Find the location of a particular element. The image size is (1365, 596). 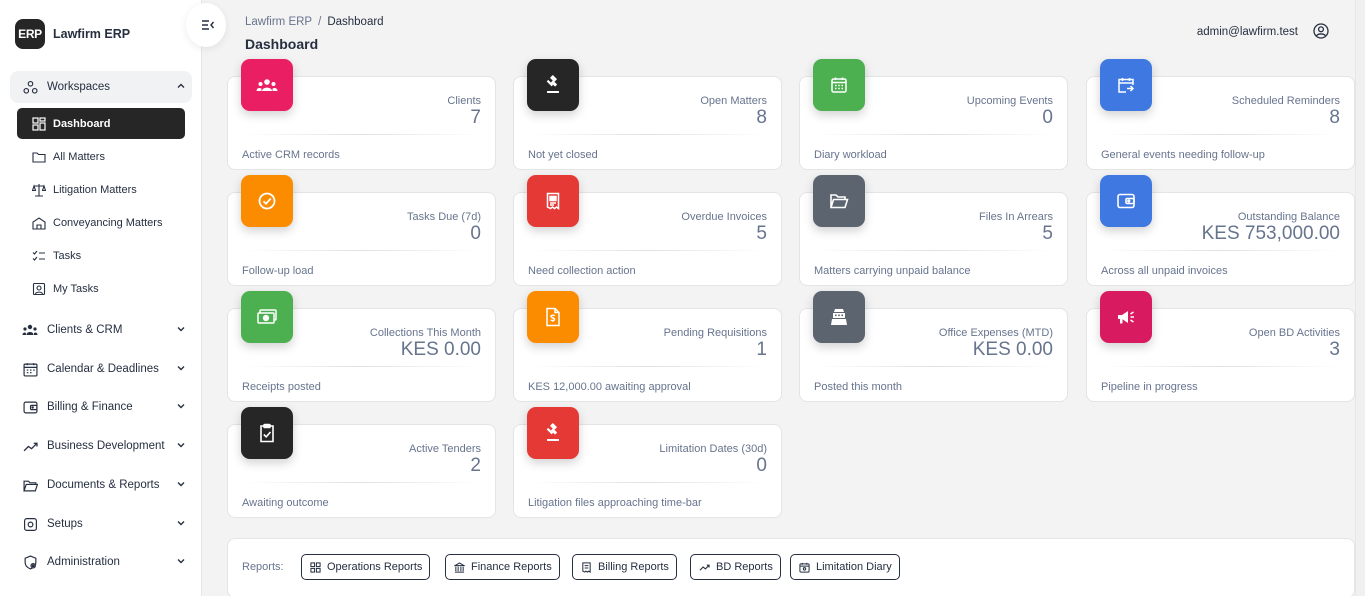

card-label: Scheduled Reminders is located at coordinates (1285, 101).